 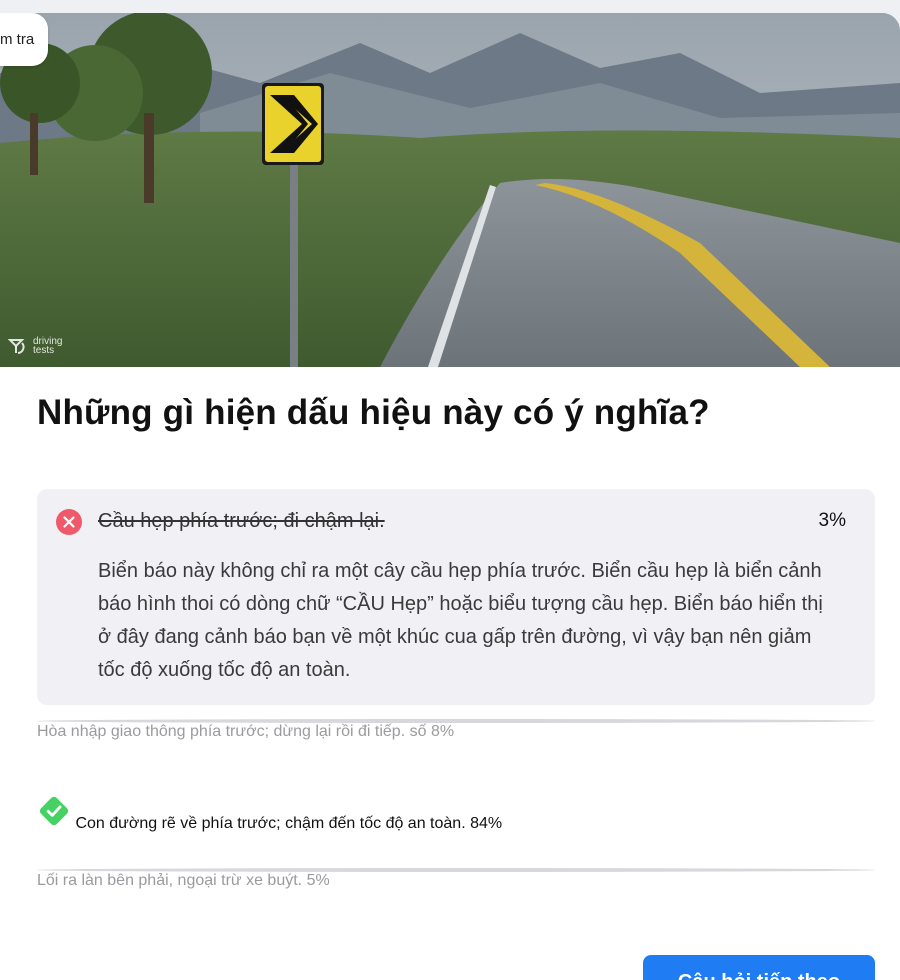 What do you see at coordinates (16, 346) in the screenshot?
I see `driving-tests-logo-icon` at bounding box center [16, 346].